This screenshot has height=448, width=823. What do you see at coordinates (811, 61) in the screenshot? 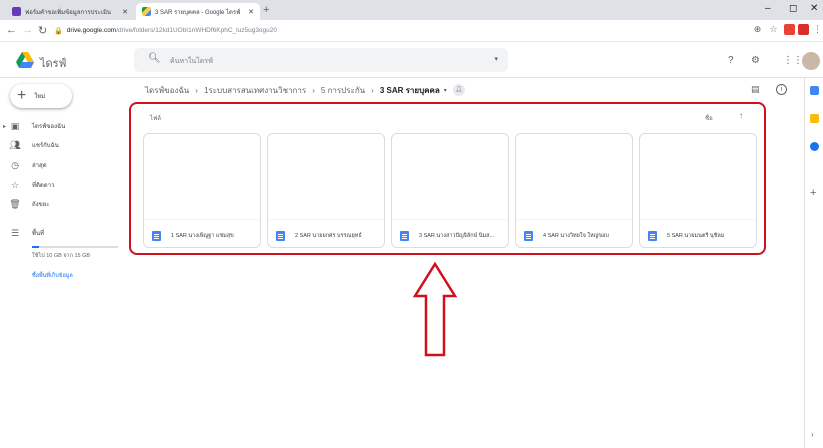
I see `avatar` at bounding box center [811, 61].